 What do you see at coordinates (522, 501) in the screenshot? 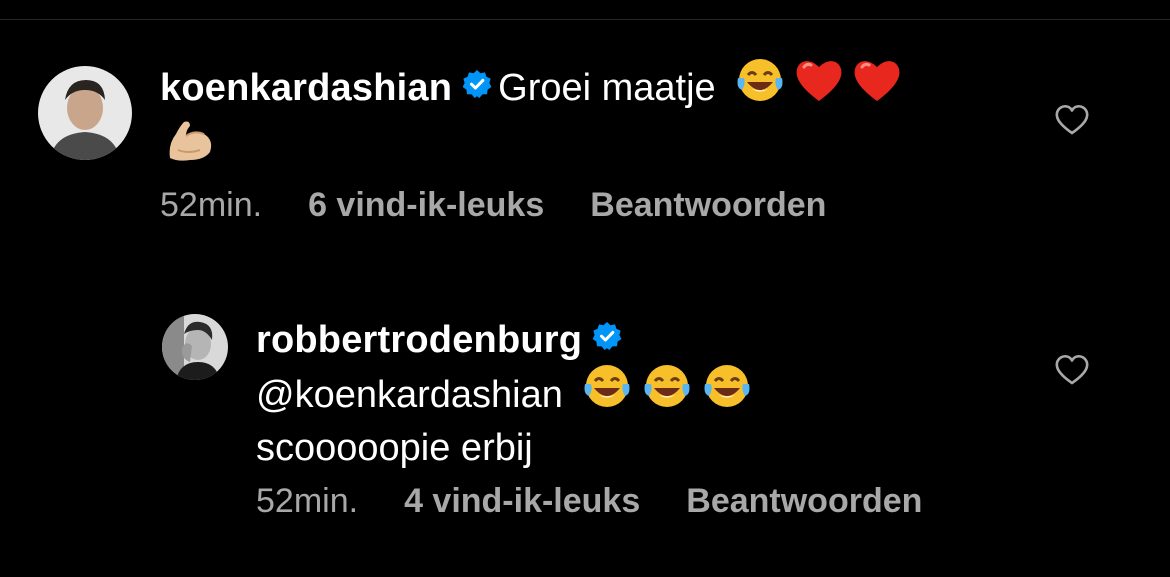
I see `likes-count: 4 vind-ik-leuks` at bounding box center [522, 501].